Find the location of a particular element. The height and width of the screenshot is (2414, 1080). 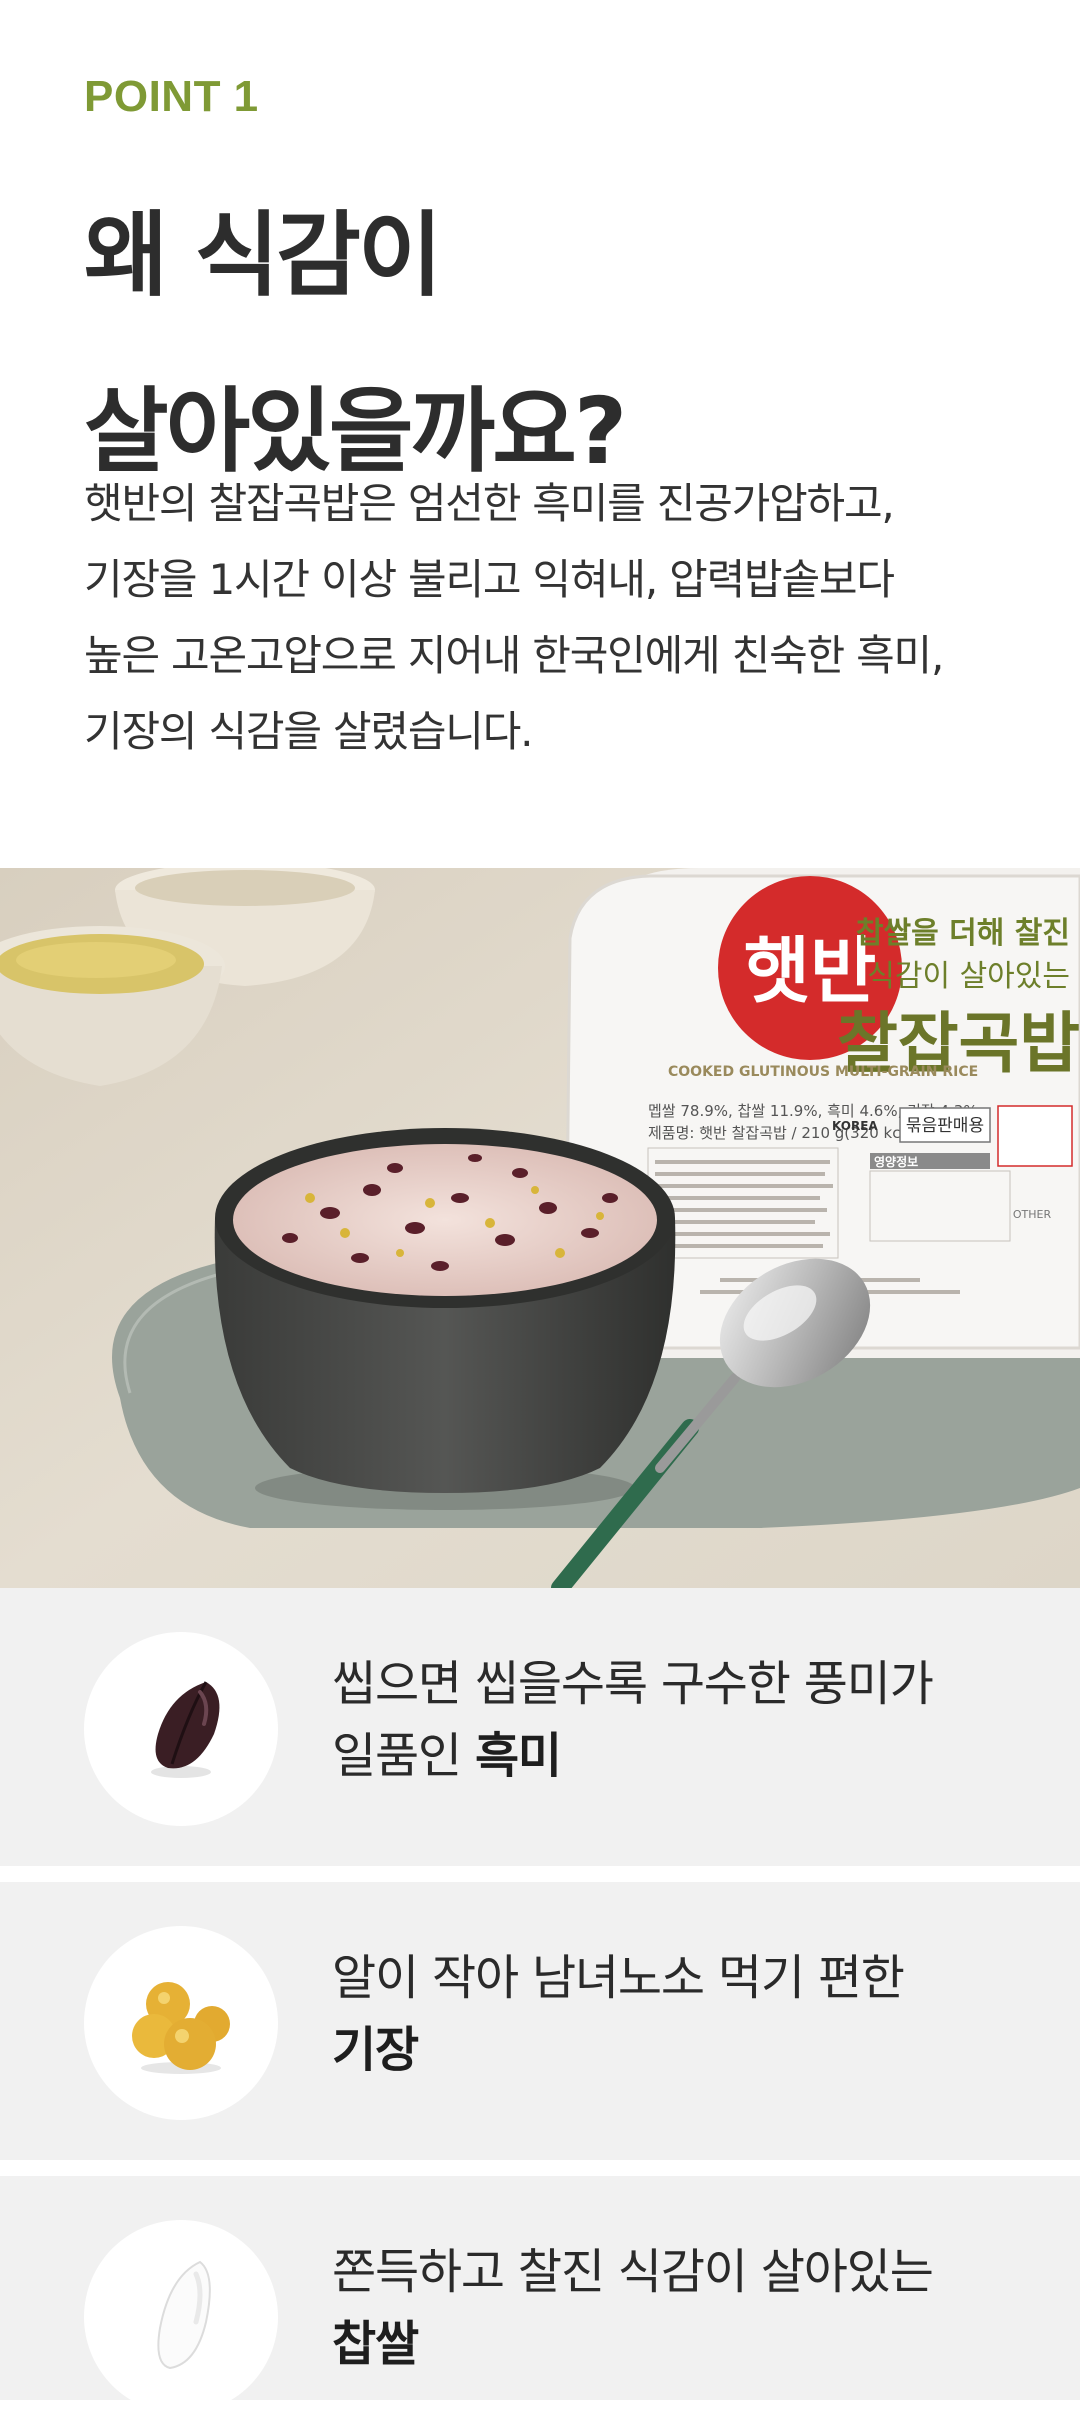

feature-line: 씹으면 씹을수록 구수한 풍미가 is located at coordinates (633, 1684).